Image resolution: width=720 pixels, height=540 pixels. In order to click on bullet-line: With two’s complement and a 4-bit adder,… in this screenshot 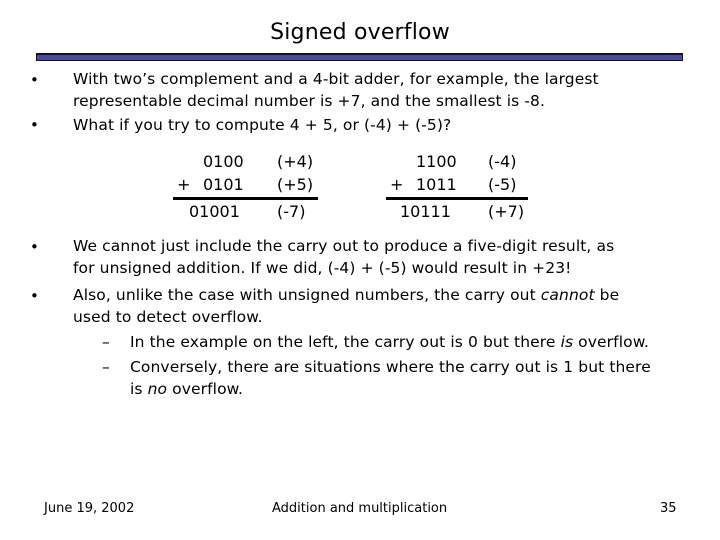, I will do `click(336, 79)`.